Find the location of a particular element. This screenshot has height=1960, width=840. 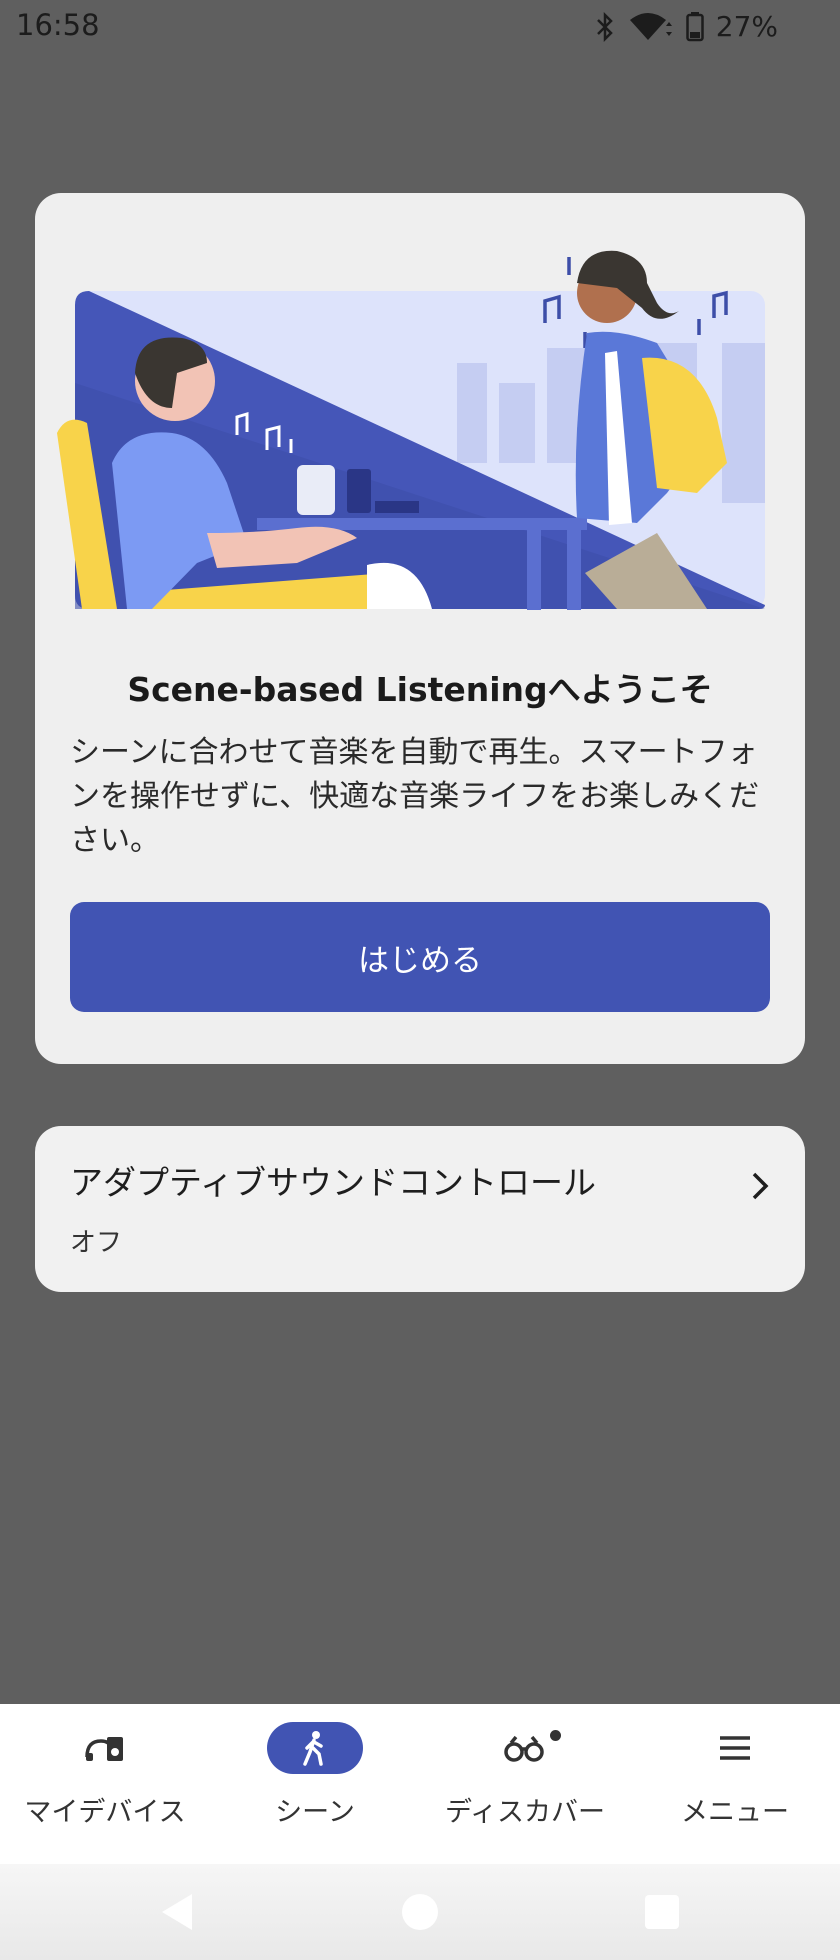

nav-label-menu: メニュー is located at coordinates (735, 1812).